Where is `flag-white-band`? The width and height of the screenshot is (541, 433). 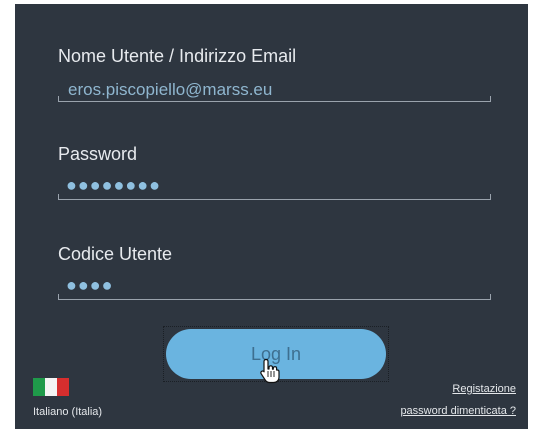 flag-white-band is located at coordinates (51, 387).